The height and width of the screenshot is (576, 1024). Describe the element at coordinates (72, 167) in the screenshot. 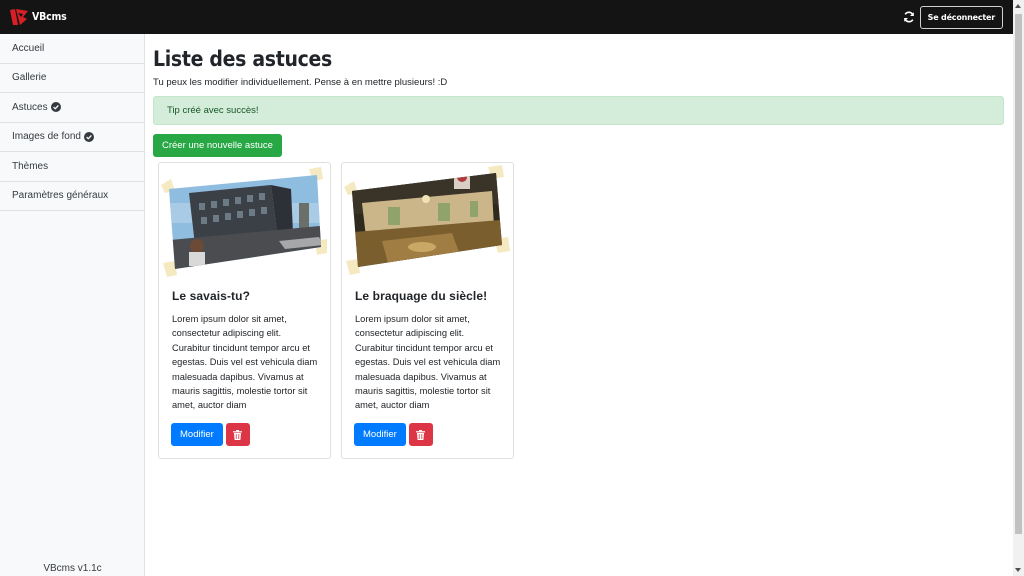

I see `sidebar-item-themes: Thèmes` at that location.